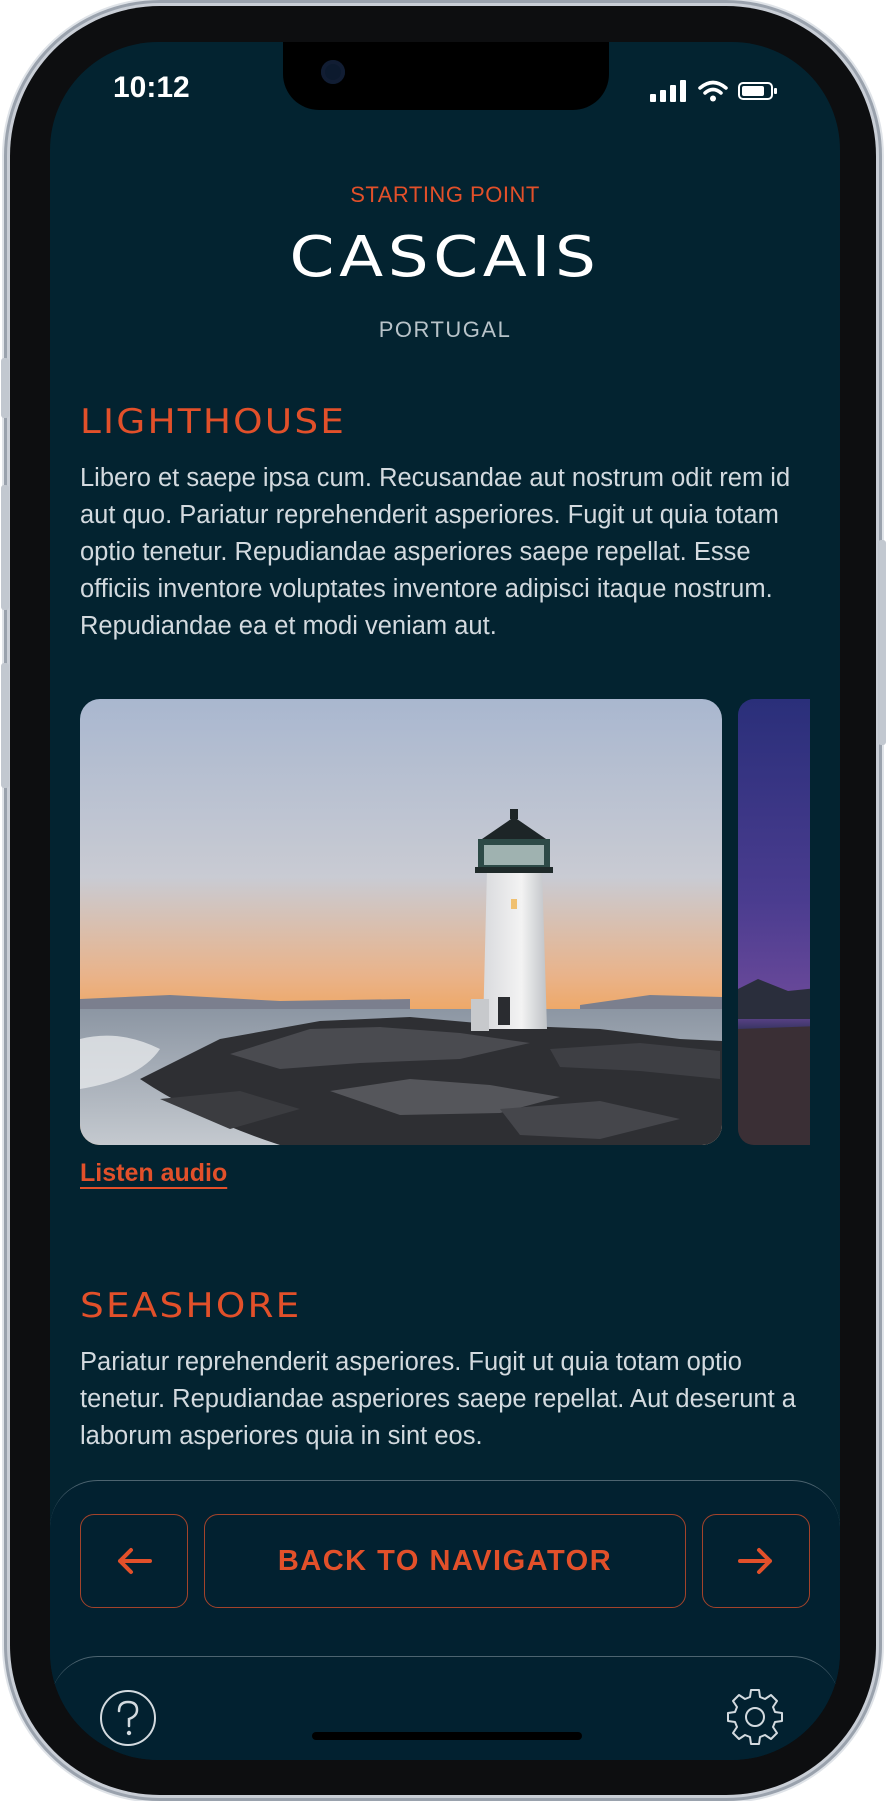  I want to click on status-time: 10:12, so click(151, 87).